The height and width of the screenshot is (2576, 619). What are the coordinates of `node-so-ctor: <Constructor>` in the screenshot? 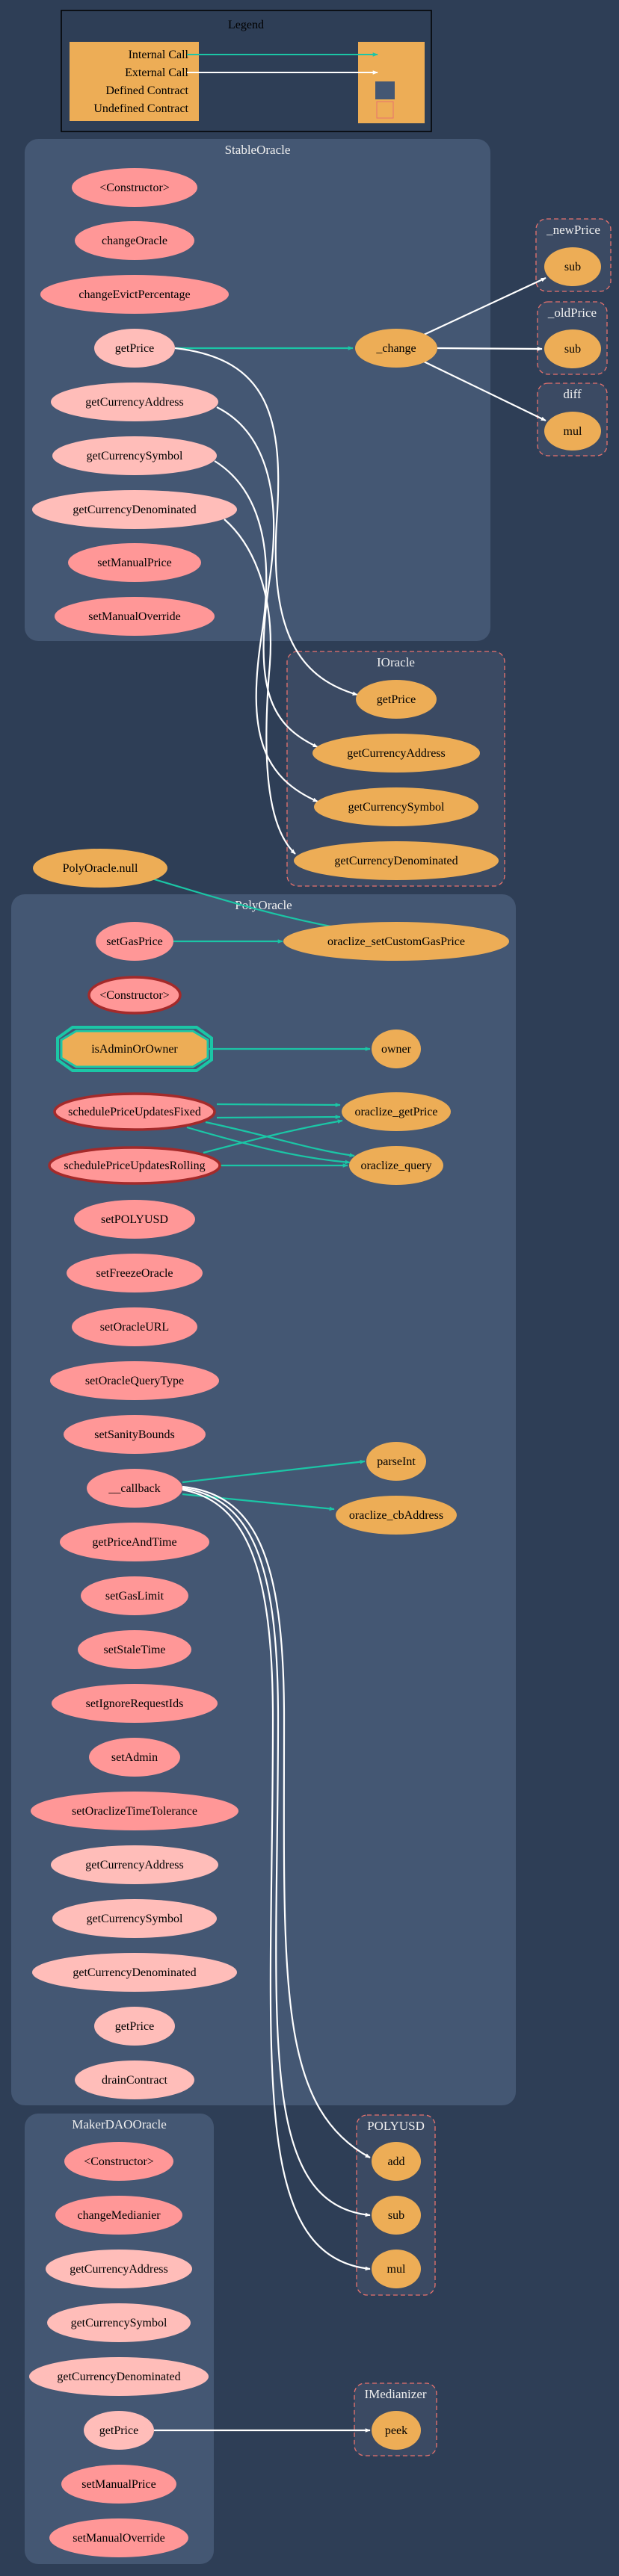 It's located at (134, 187).